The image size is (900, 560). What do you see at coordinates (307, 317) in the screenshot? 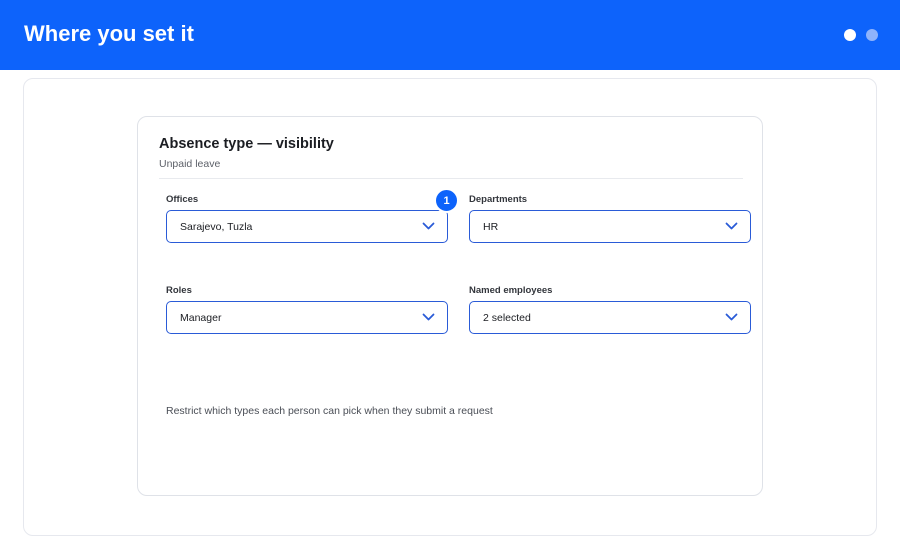
I see `roles-select: Manager` at bounding box center [307, 317].